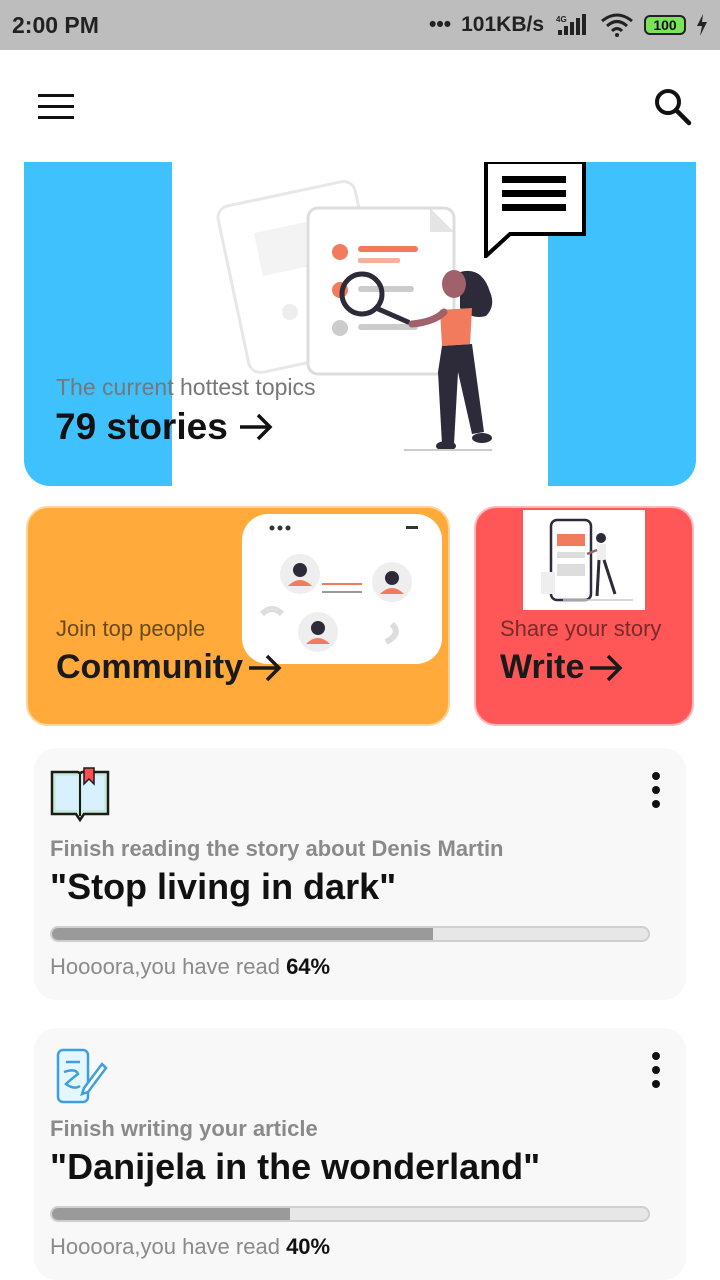  Describe the element at coordinates (440, 24) in the screenshot. I see `dots-icon: •••` at that location.